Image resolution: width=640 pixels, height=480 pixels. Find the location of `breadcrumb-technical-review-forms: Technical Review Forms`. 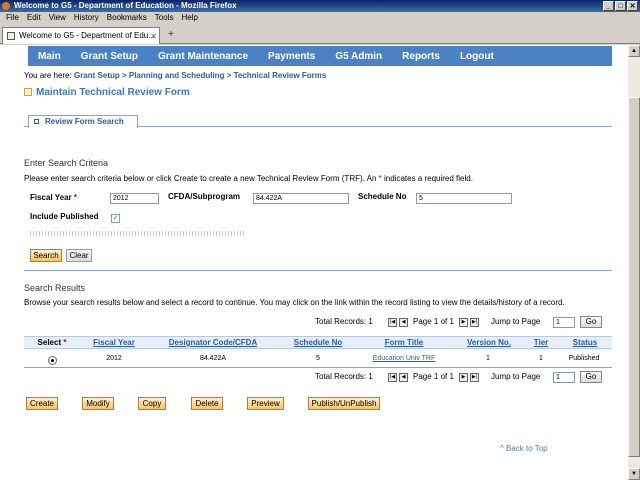

breadcrumb-technical-review-forms: Technical Review Forms is located at coordinates (280, 75).